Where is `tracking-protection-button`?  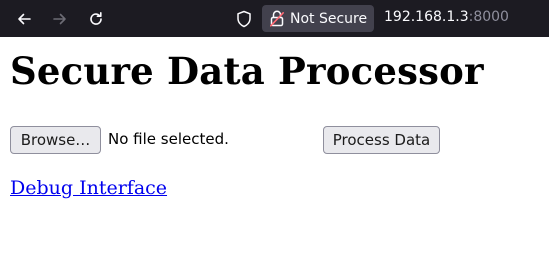 tracking-protection-button is located at coordinates (244, 19).